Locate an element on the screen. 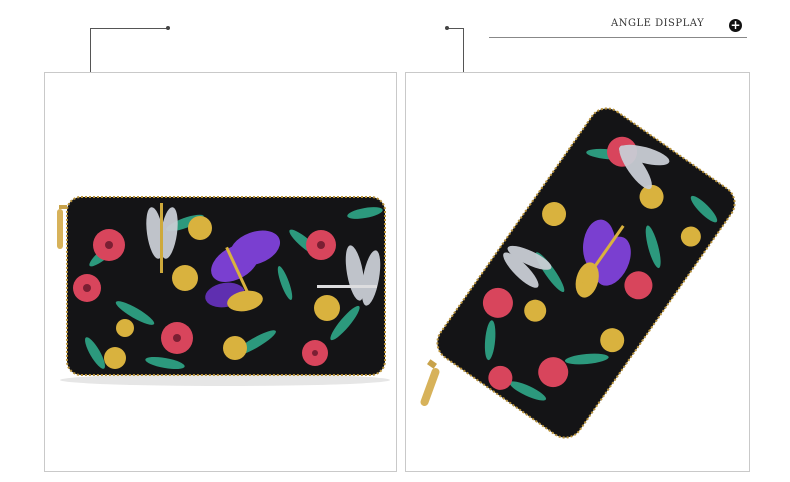 This screenshot has width=790, height=482. callout-dot-left is located at coordinates (168, 28).